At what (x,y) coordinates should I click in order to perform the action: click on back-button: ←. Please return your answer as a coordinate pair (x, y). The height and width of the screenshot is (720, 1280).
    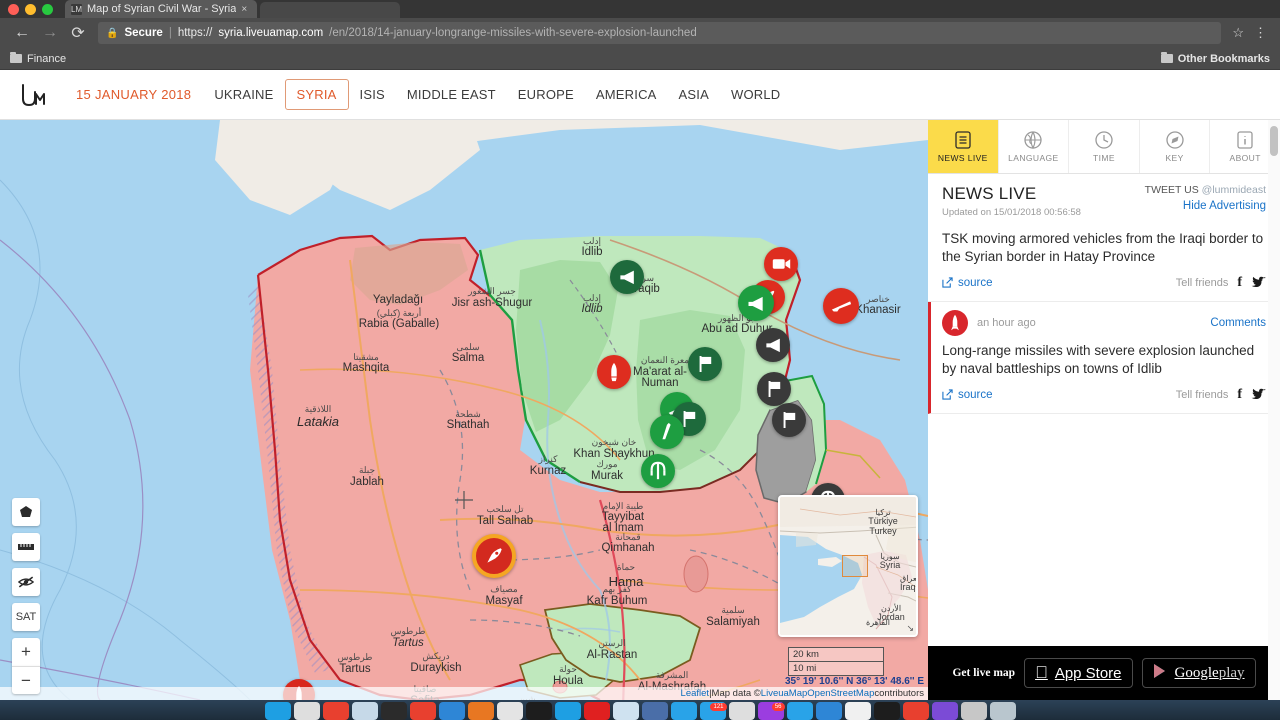
    Looking at the image, I should click on (22, 33).